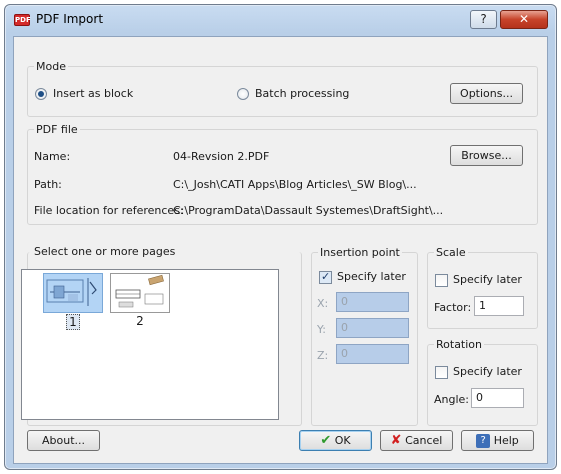 Image resolution: width=561 pixels, height=474 pixels. Describe the element at coordinates (51, 66) in the screenshot. I see `mode-group-title: Mode` at that location.